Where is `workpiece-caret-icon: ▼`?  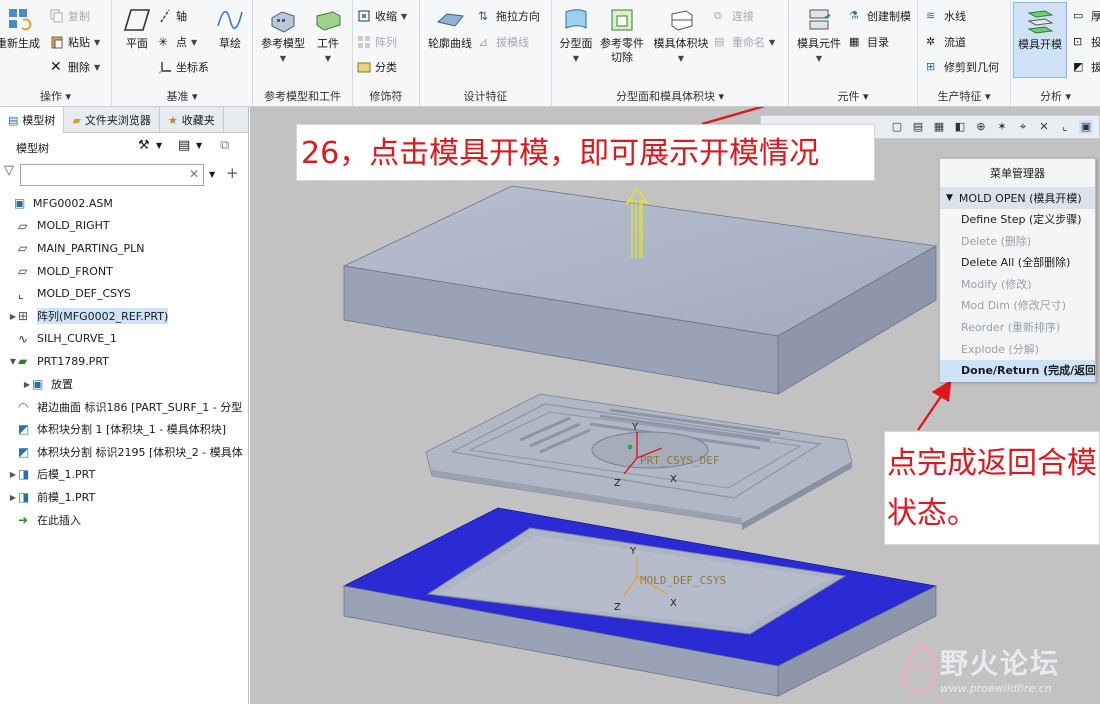
workpiece-caret-icon: ▼ is located at coordinates (328, 58).